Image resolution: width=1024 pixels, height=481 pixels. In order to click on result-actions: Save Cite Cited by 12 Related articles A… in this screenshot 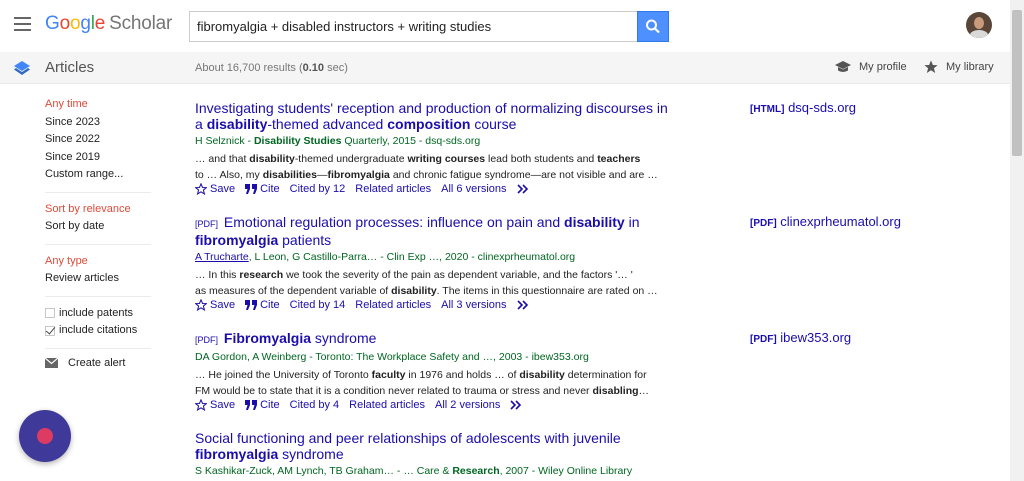, I will do `click(595, 189)`.